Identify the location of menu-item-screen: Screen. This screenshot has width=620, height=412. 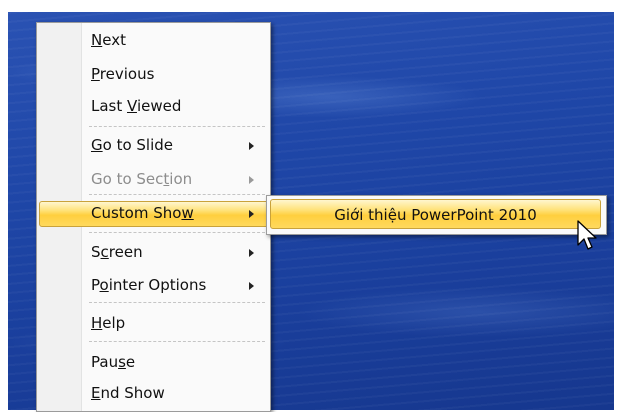
(153, 253).